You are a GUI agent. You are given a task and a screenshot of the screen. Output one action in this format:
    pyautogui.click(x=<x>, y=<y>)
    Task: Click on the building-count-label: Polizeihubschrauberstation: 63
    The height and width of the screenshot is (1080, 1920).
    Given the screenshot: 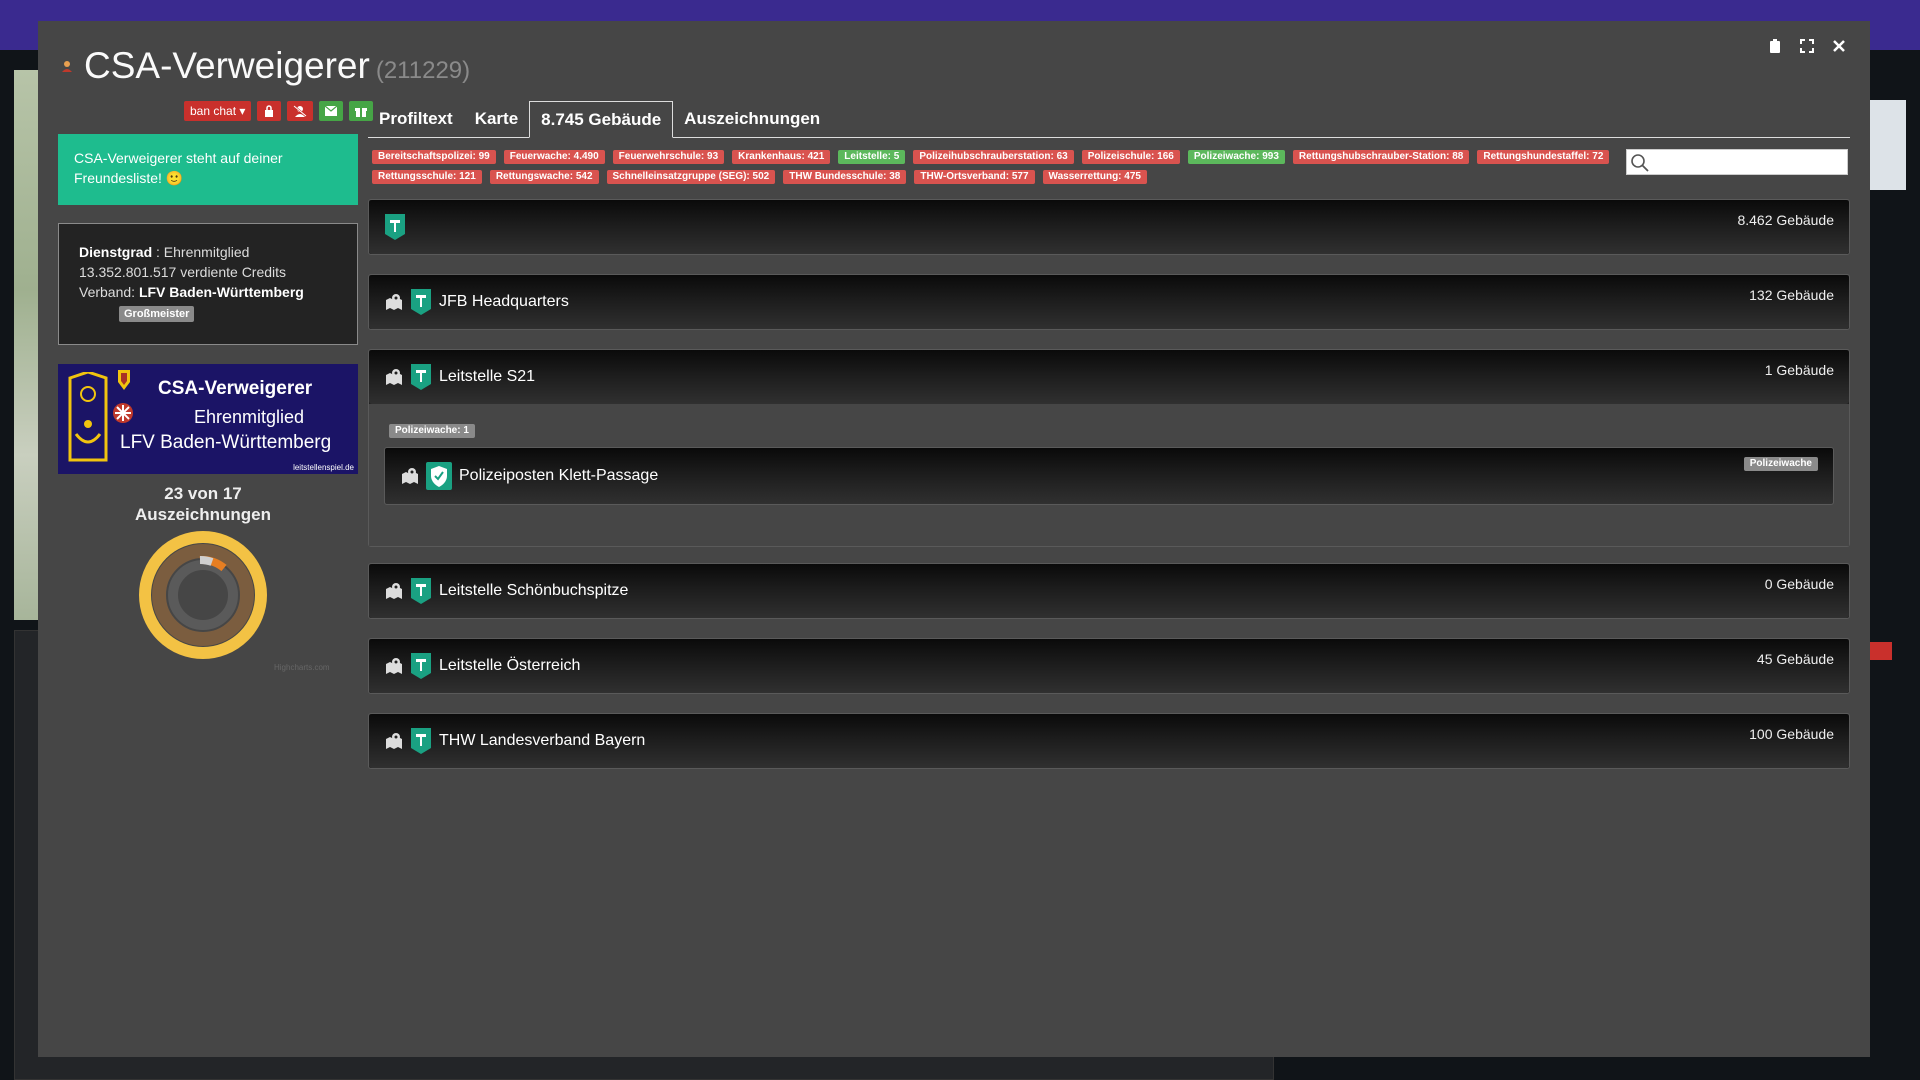 What is the action you would take?
    pyautogui.click(x=993, y=157)
    